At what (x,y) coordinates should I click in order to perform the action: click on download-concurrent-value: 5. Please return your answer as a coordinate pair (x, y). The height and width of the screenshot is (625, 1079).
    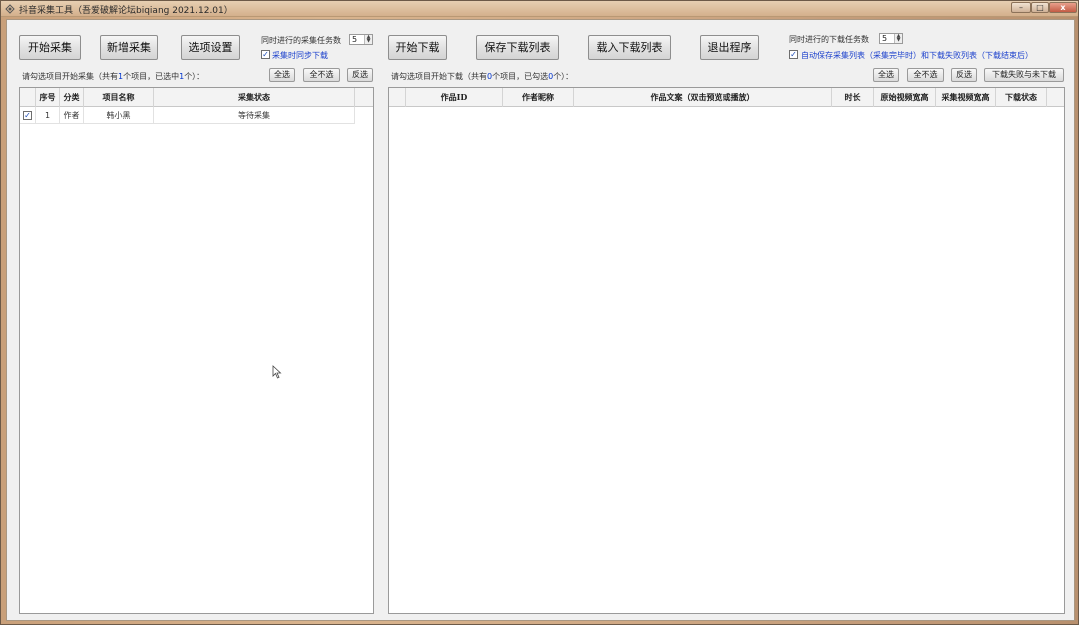
    Looking at the image, I should click on (885, 38).